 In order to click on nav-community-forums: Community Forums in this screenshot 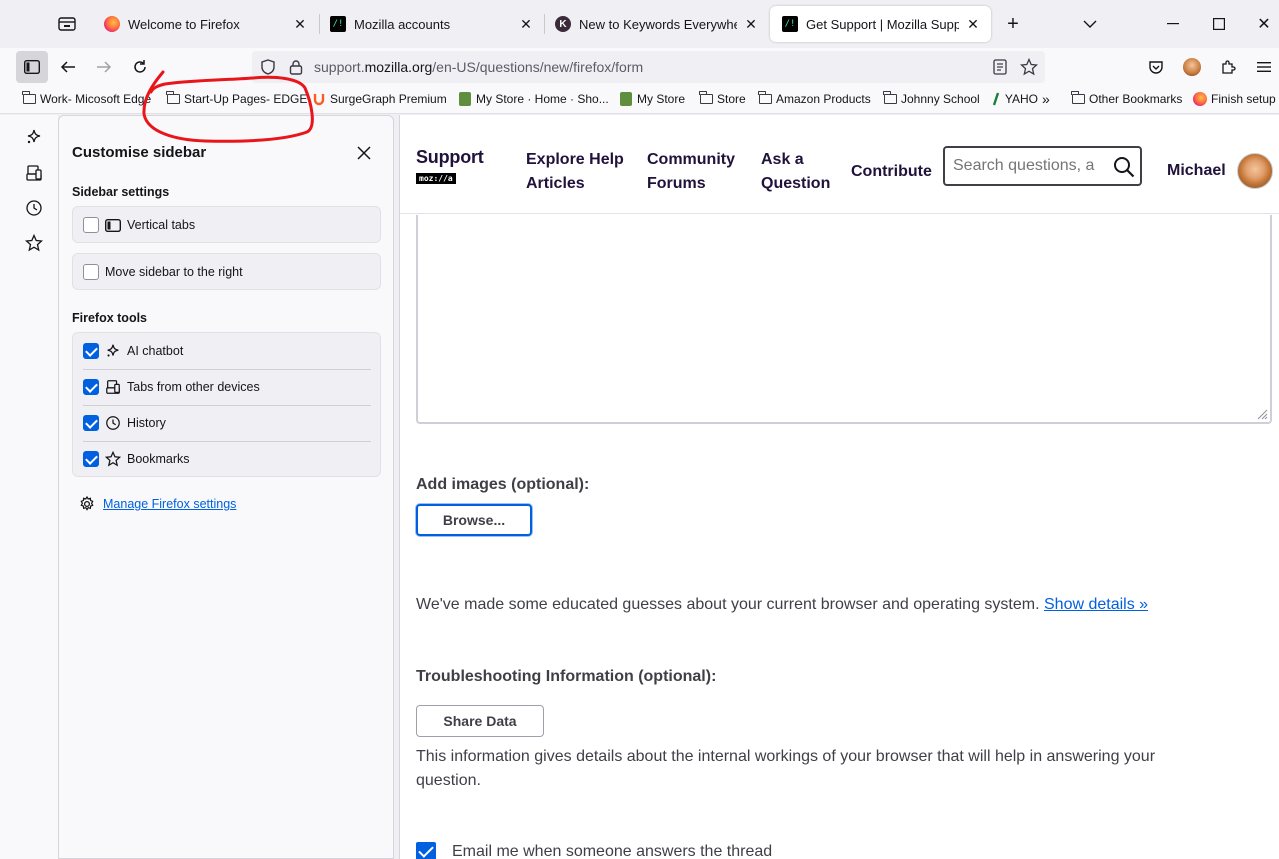, I will do `click(691, 172)`.